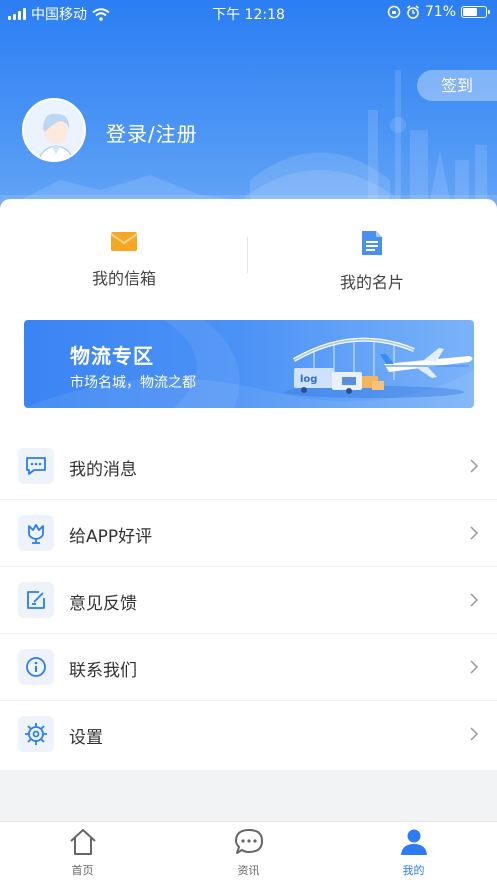  I want to click on menu-item-settings: 设置, so click(248, 734).